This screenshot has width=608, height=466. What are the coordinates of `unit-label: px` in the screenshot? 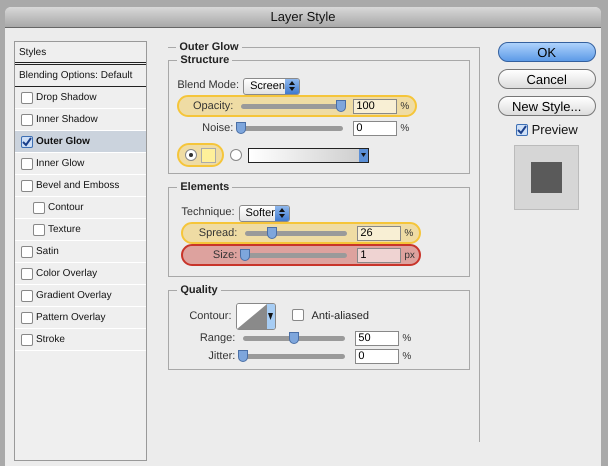 It's located at (409, 255).